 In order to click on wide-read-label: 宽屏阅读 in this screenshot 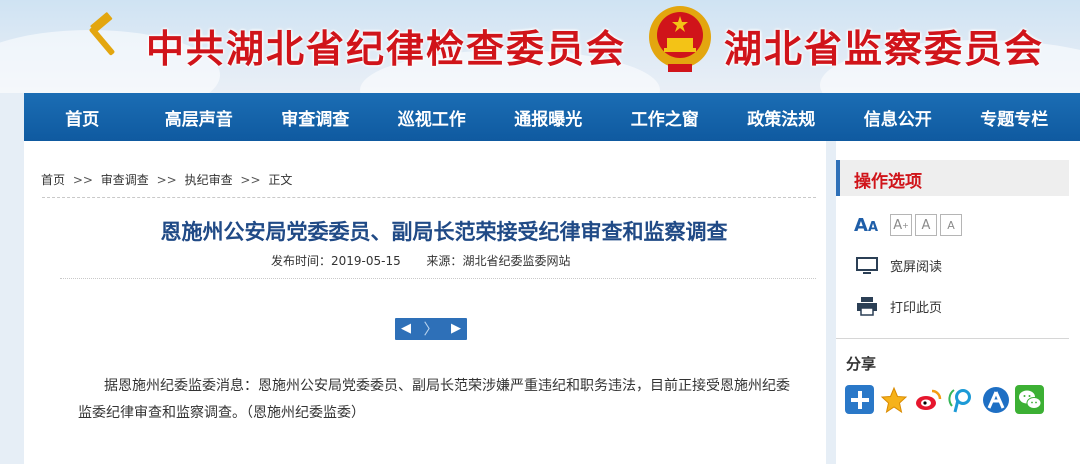, I will do `click(916, 267)`.